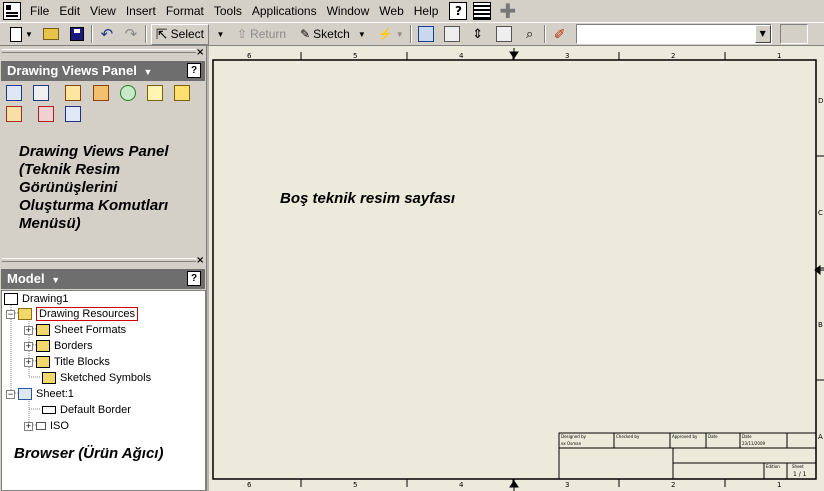  I want to click on select-button: ⇱ Select, so click(180, 34).